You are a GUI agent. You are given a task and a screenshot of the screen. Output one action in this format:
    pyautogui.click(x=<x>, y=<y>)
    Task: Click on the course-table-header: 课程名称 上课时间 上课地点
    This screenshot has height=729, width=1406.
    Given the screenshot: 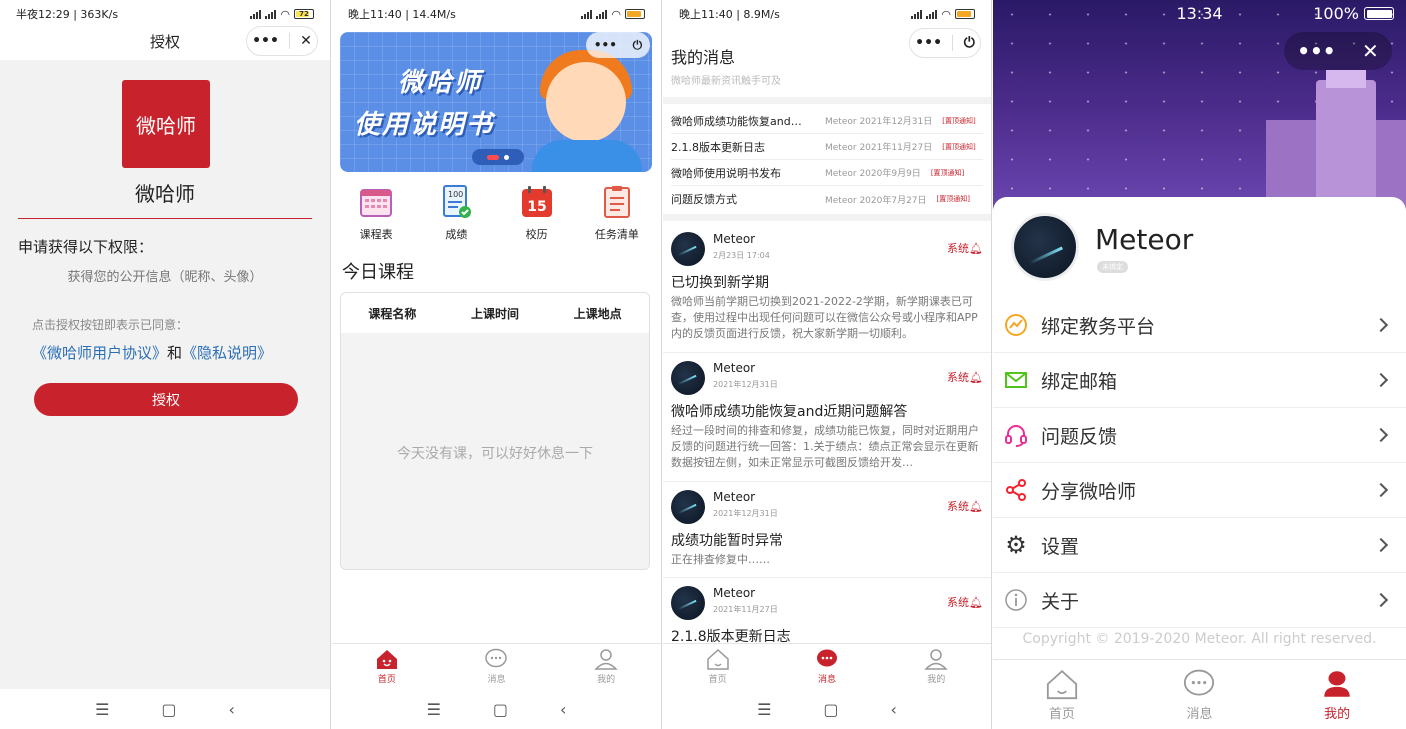 What is the action you would take?
    pyautogui.click(x=495, y=313)
    